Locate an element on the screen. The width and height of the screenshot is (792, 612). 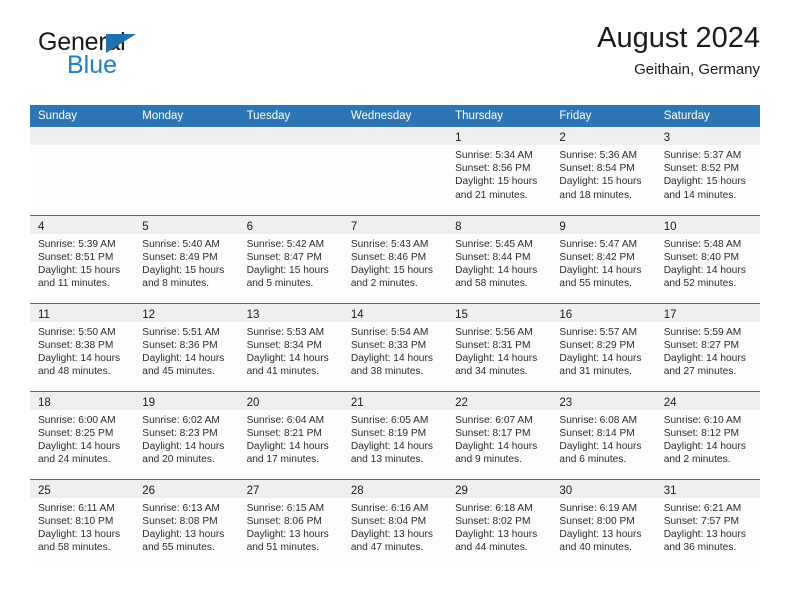
daylight-text-line2: and 14 minutes. is located at coordinates (700, 195).